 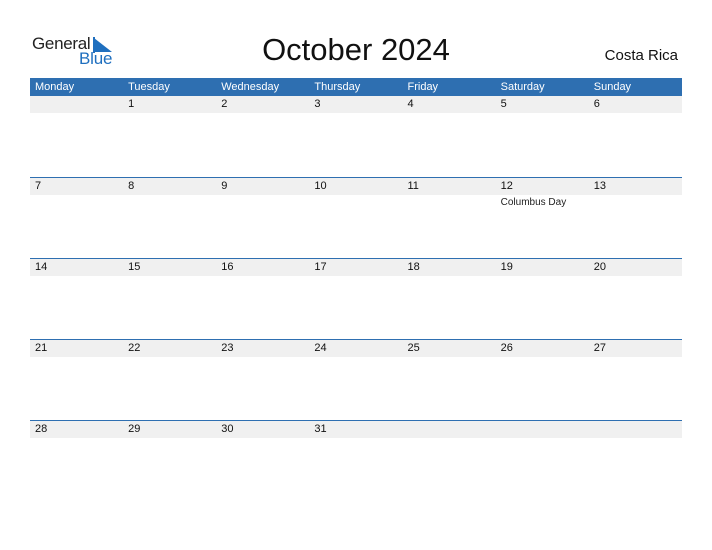 What do you see at coordinates (356, 136) in the screenshot?
I see `week-row: 1 2 3 4 5 6` at bounding box center [356, 136].